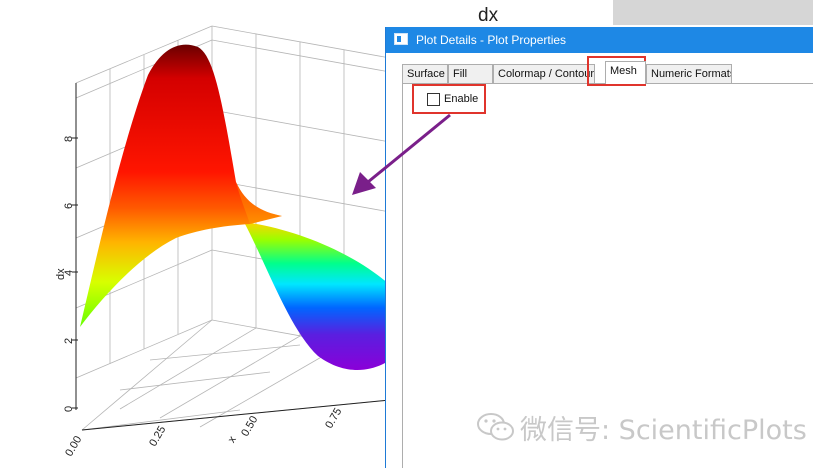 This screenshot has height=468, width=813. Describe the element at coordinates (69, 409) in the screenshot. I see `z-tick-label: 0` at that location.